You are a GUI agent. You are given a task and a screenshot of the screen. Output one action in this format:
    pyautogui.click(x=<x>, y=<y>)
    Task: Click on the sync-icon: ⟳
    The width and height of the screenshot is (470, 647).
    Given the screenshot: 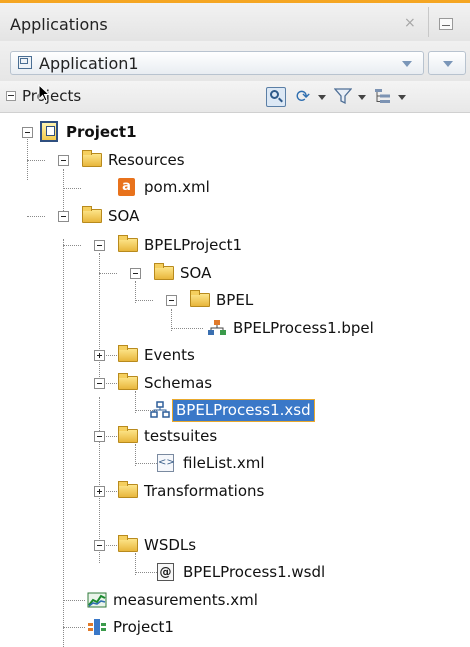 What is the action you would take?
    pyautogui.click(x=303, y=97)
    